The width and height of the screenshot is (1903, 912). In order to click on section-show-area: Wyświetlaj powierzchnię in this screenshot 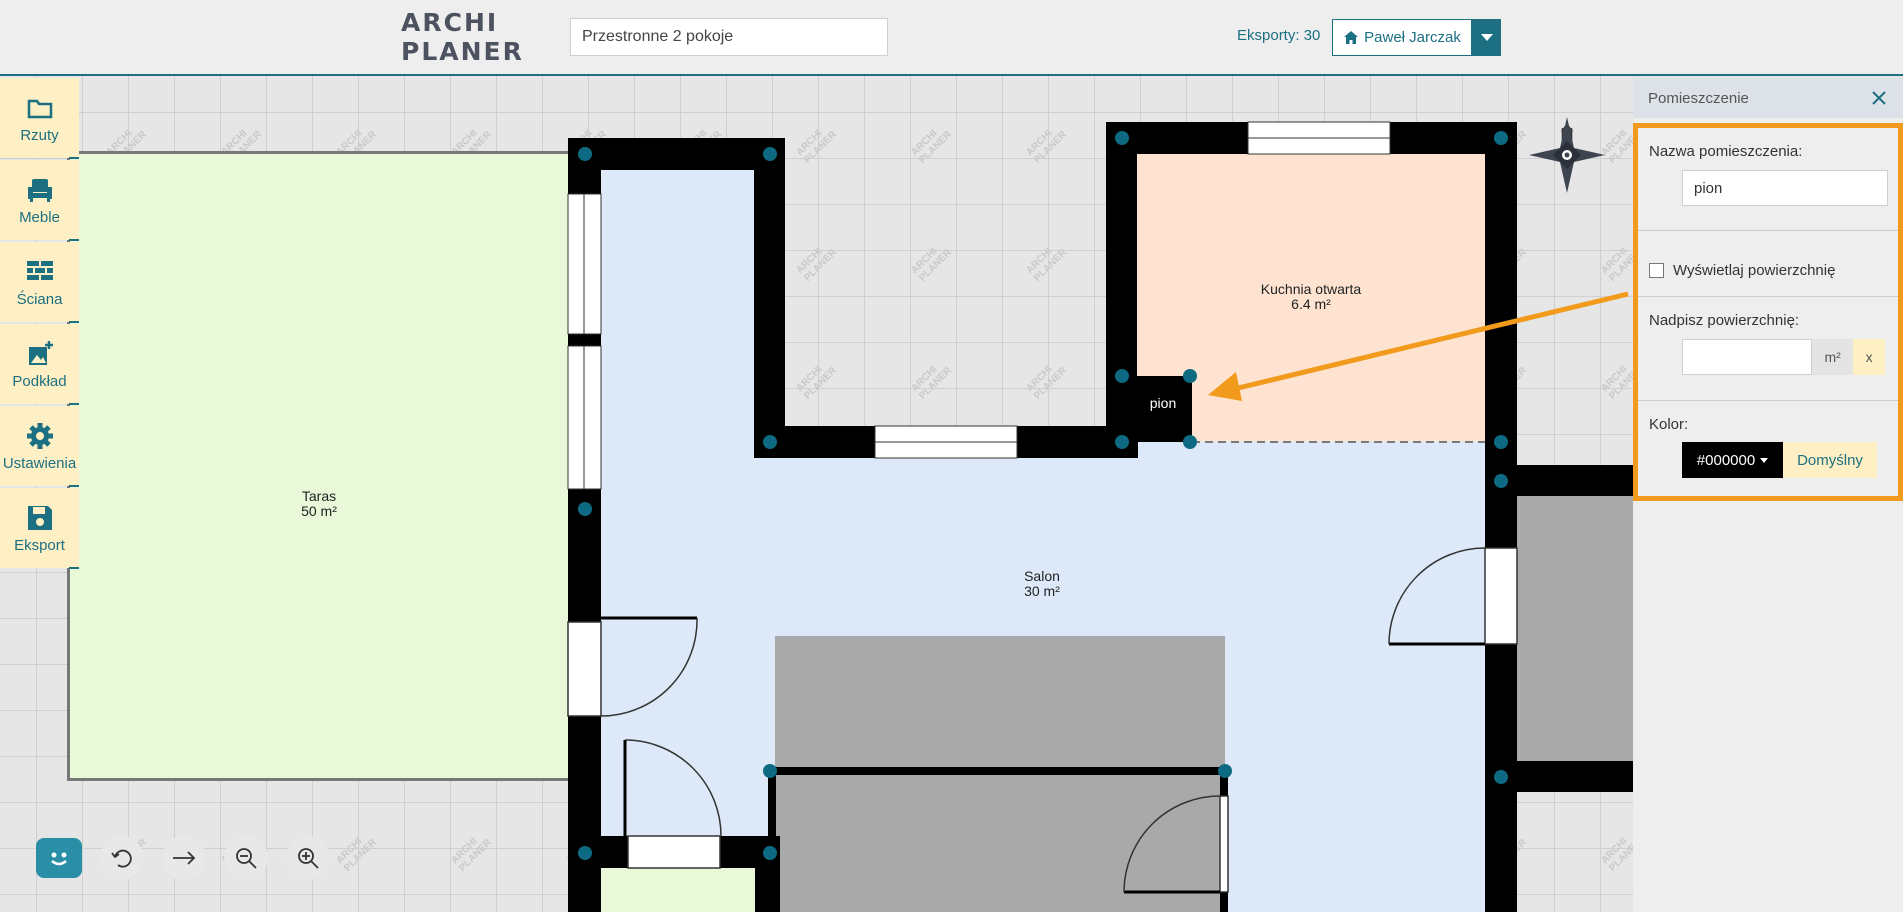, I will do `click(1768, 264)`.